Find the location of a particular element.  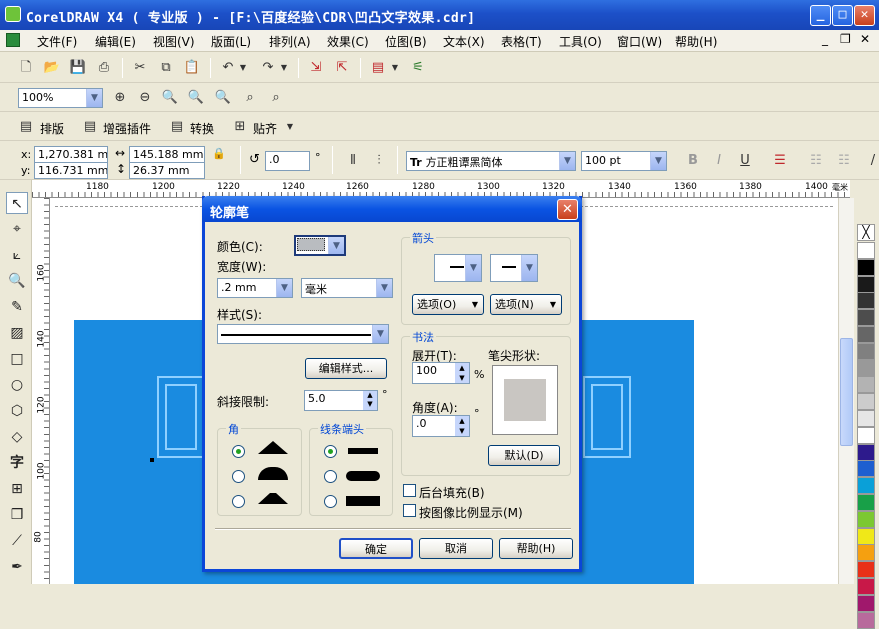

copy-icon: ⧉ is located at coordinates (166, 68).